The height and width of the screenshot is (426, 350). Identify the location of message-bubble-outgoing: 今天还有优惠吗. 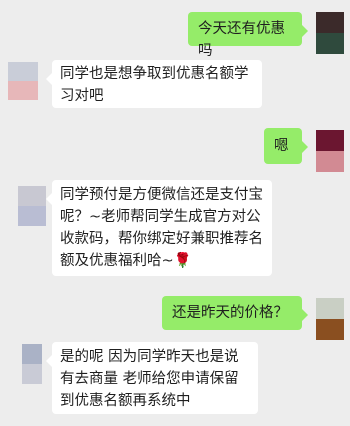
(248, 35).